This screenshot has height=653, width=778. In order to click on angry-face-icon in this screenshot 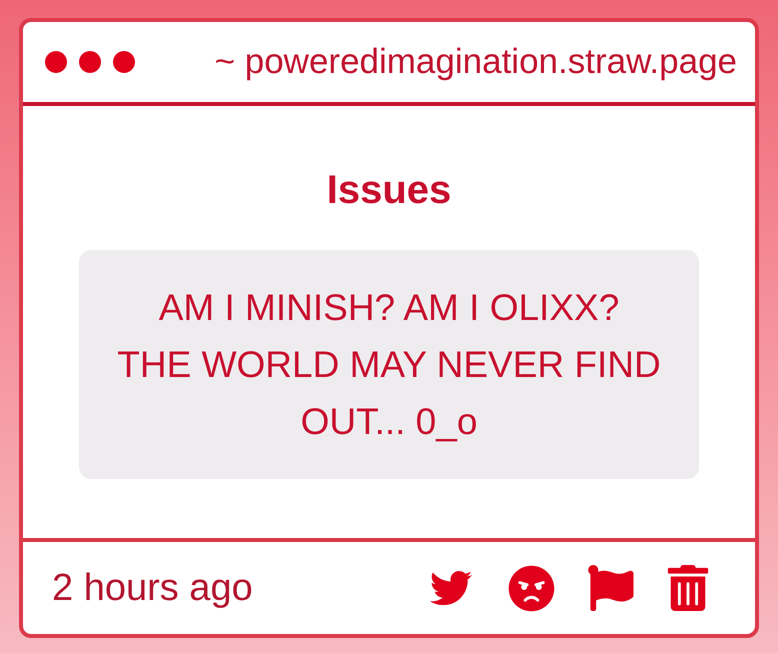, I will do `click(531, 588)`.